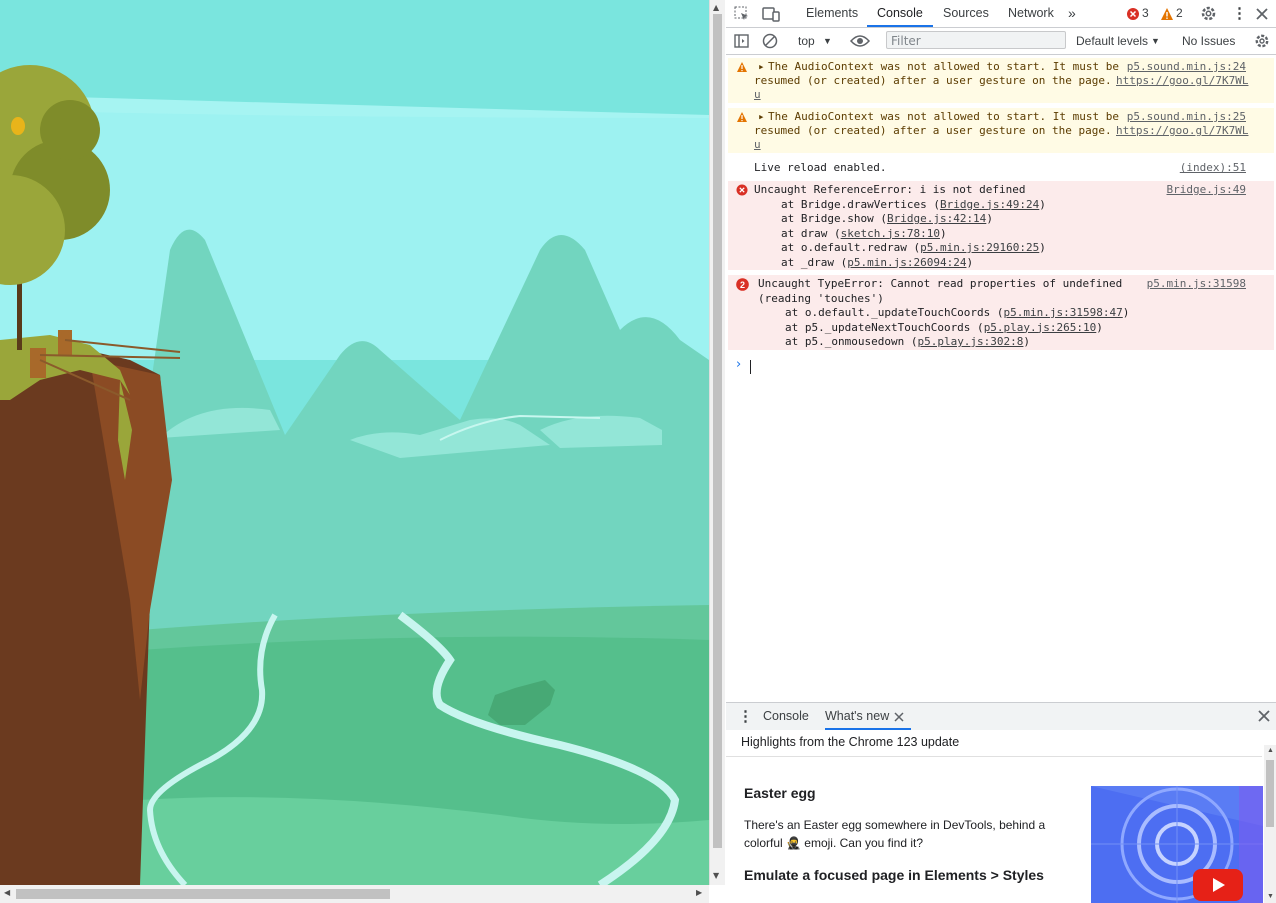  Describe the element at coordinates (699, 892) in the screenshot. I see `scroll-right-arrow-icon: ▶` at that location.